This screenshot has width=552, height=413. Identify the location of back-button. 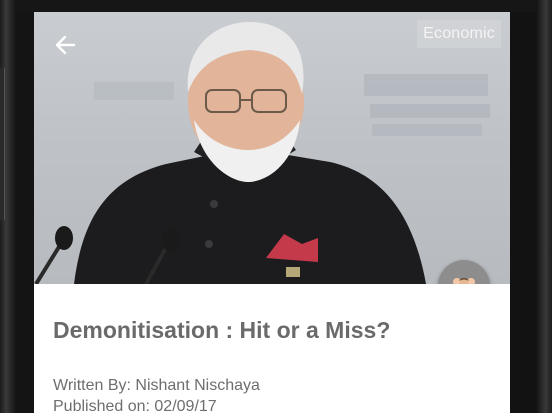
(68, 48).